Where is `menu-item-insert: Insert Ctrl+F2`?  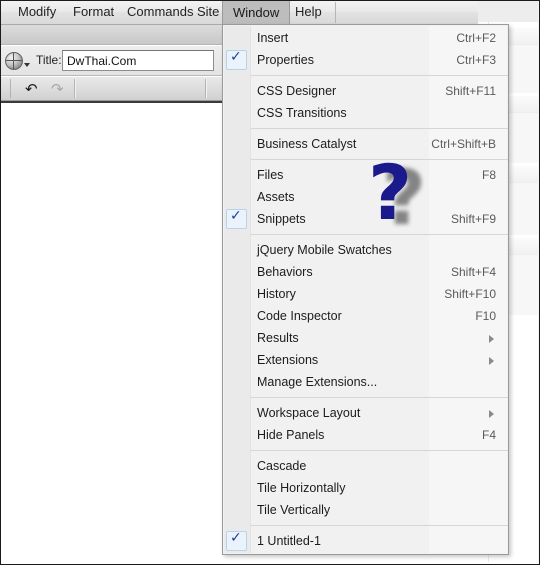 menu-item-insert: Insert Ctrl+F2 is located at coordinates (365, 38).